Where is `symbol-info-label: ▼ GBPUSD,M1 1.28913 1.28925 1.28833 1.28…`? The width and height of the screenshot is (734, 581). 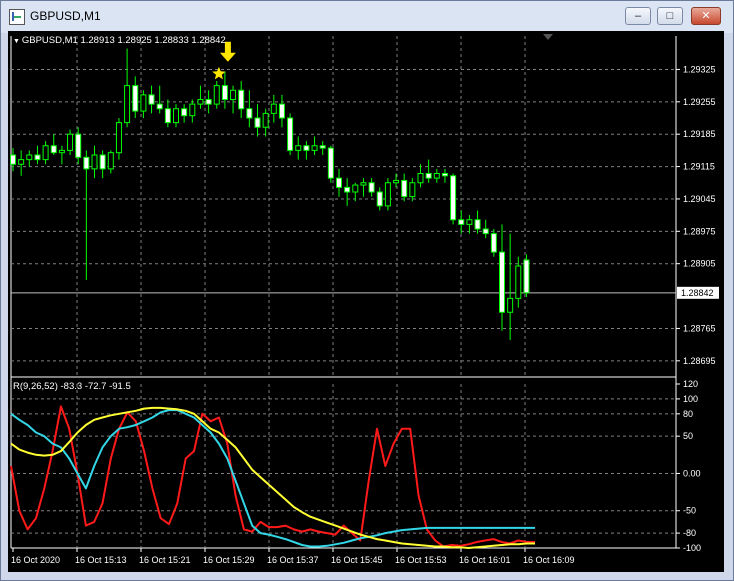
symbol-info-label: ▼ GBPUSD,M1 1.28913 1.28925 1.28833 1.28… is located at coordinates (119, 40).